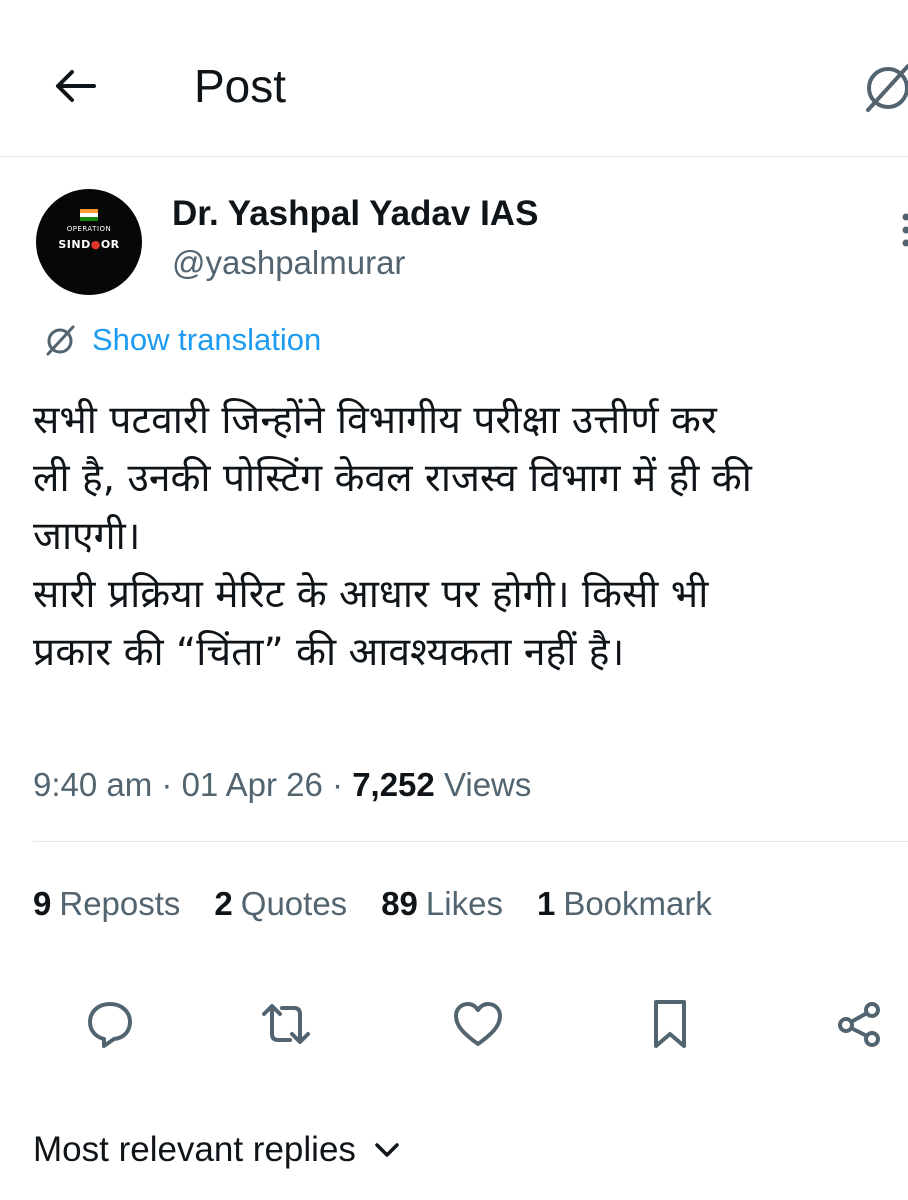  What do you see at coordinates (387, 1150) in the screenshot?
I see `chevron-down-icon` at bounding box center [387, 1150].